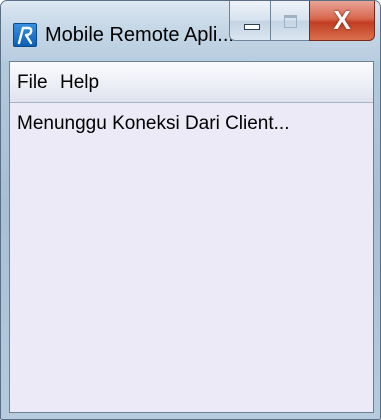 This screenshot has width=381, height=420. I want to click on window-controls: X, so click(302, 23).